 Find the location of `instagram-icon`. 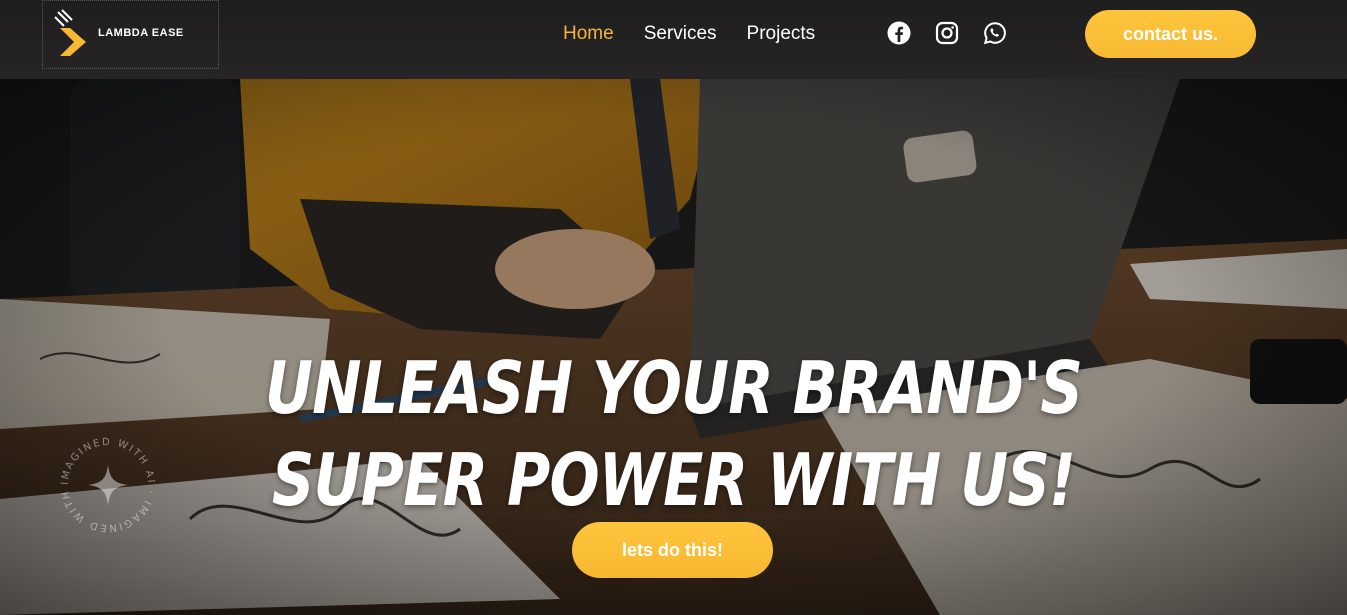

instagram-icon is located at coordinates (947, 33).